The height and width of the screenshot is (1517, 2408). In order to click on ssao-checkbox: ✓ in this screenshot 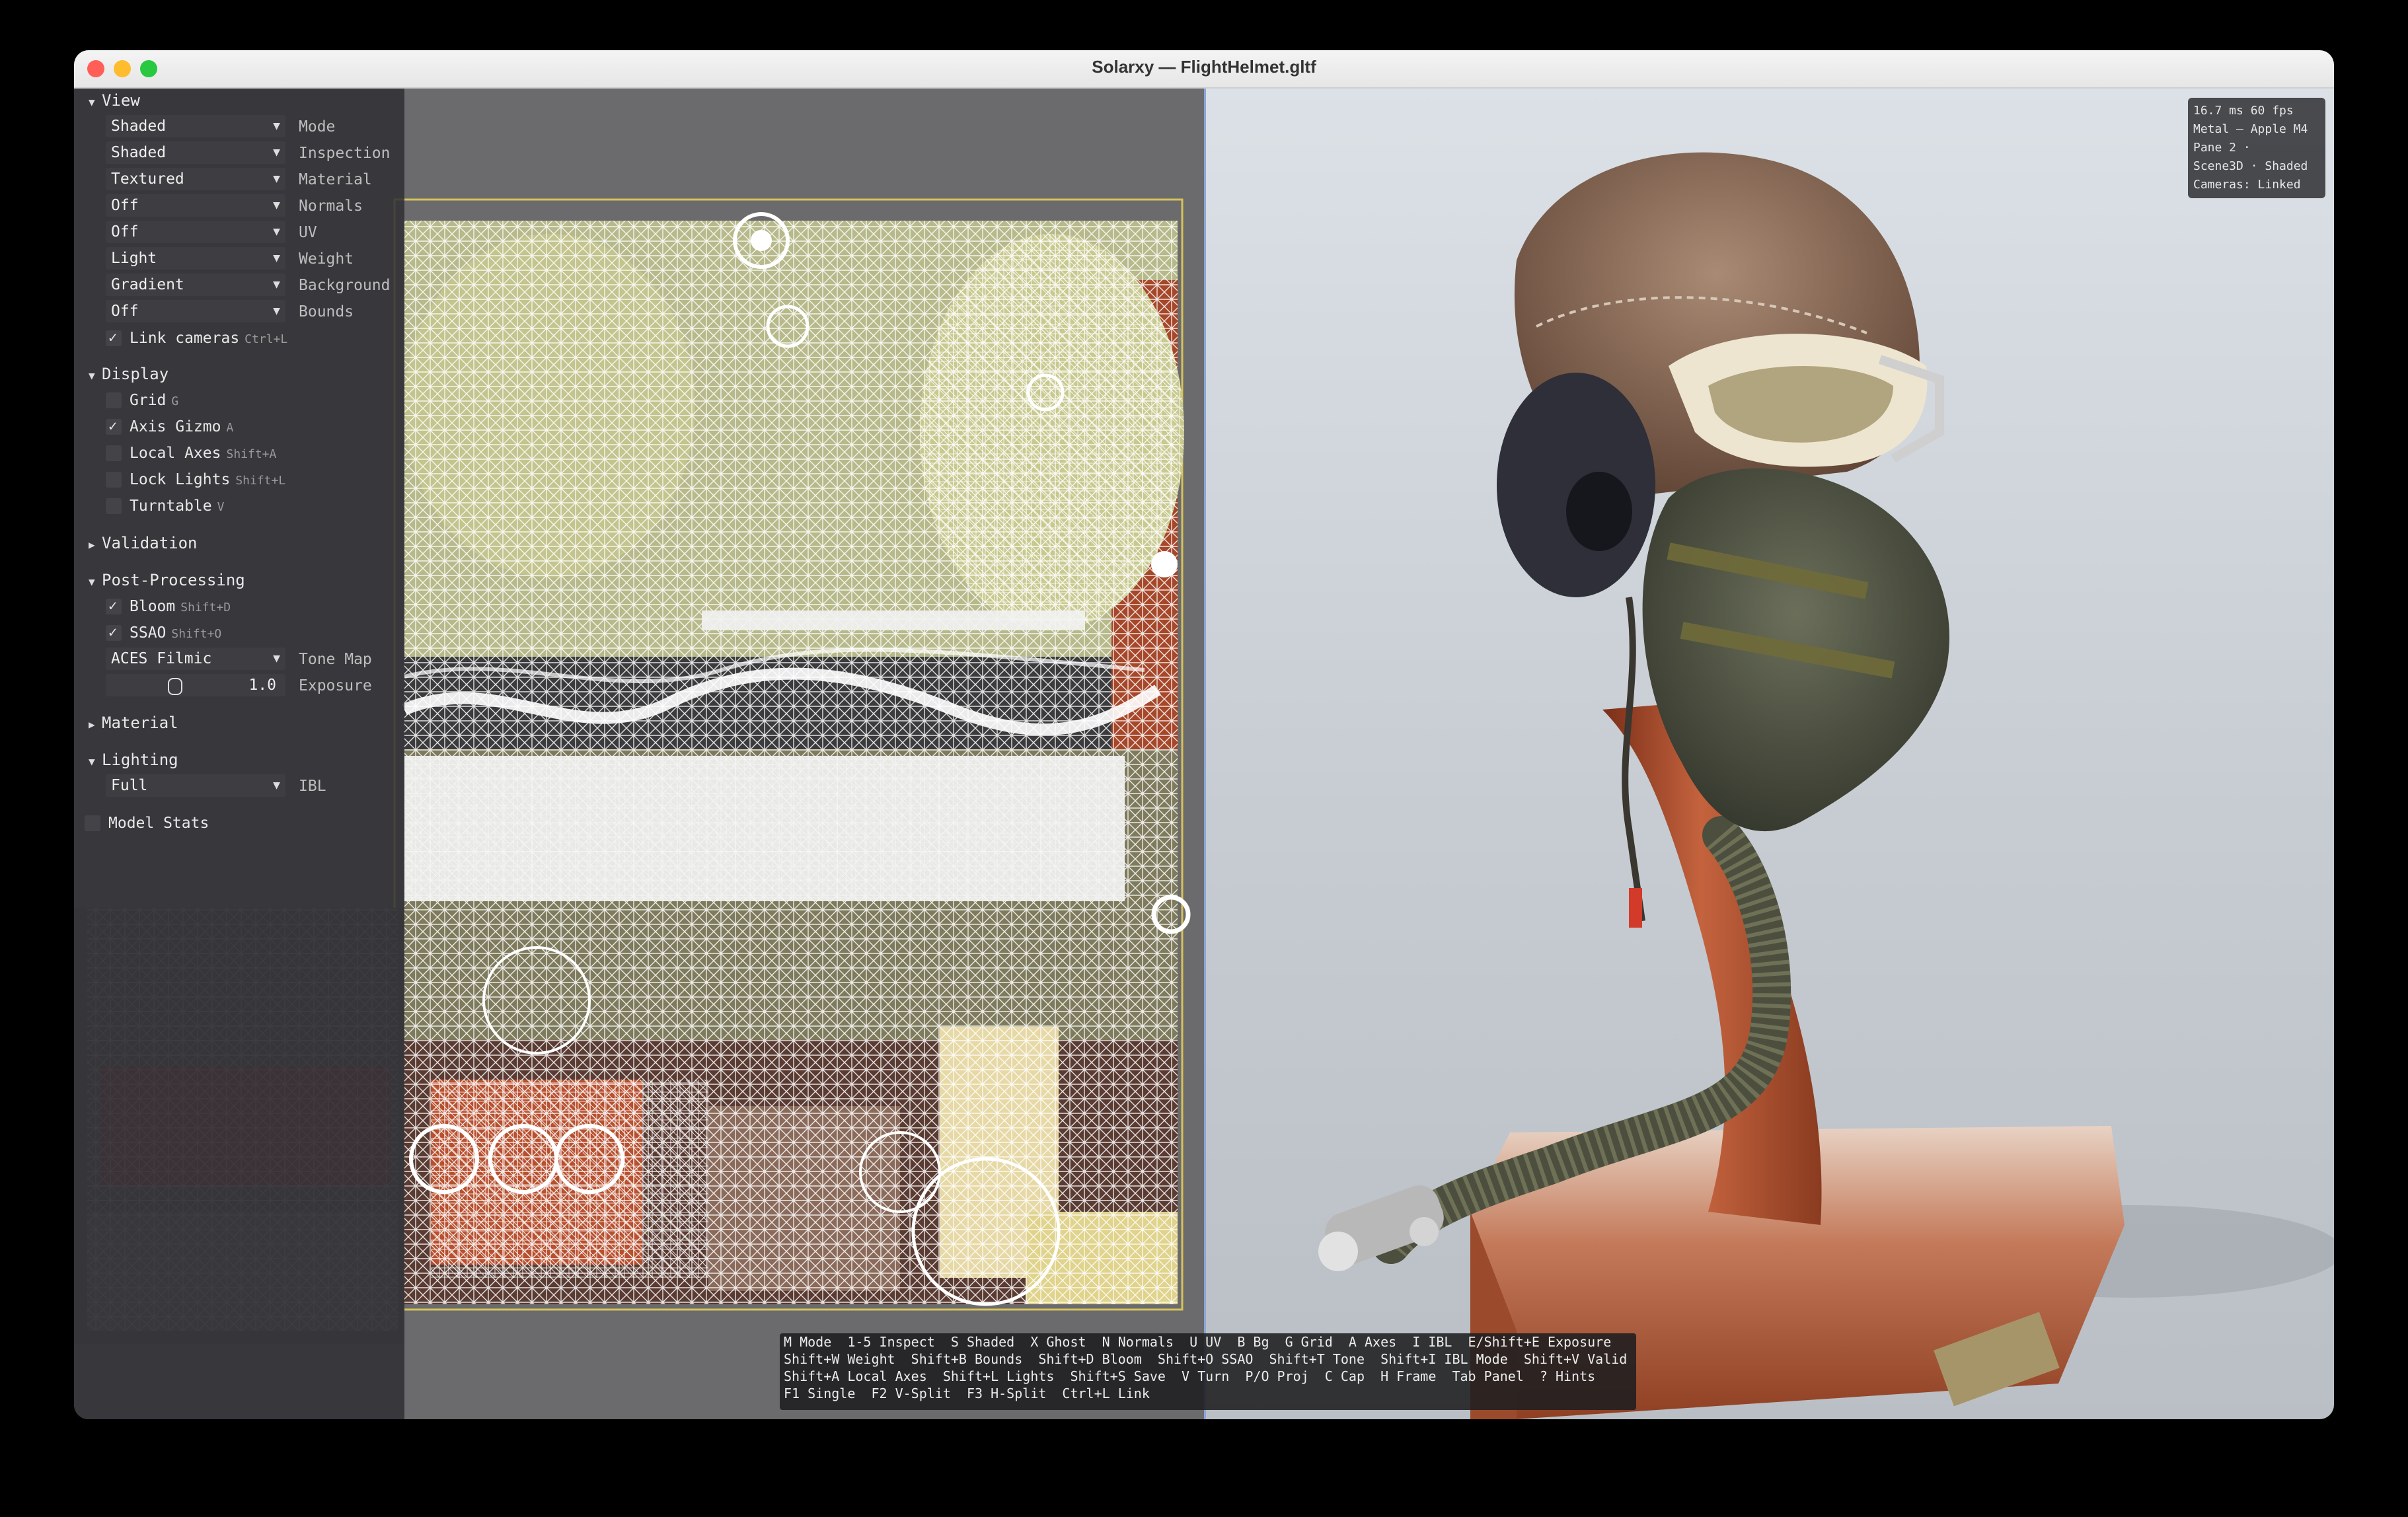, I will do `click(114, 632)`.